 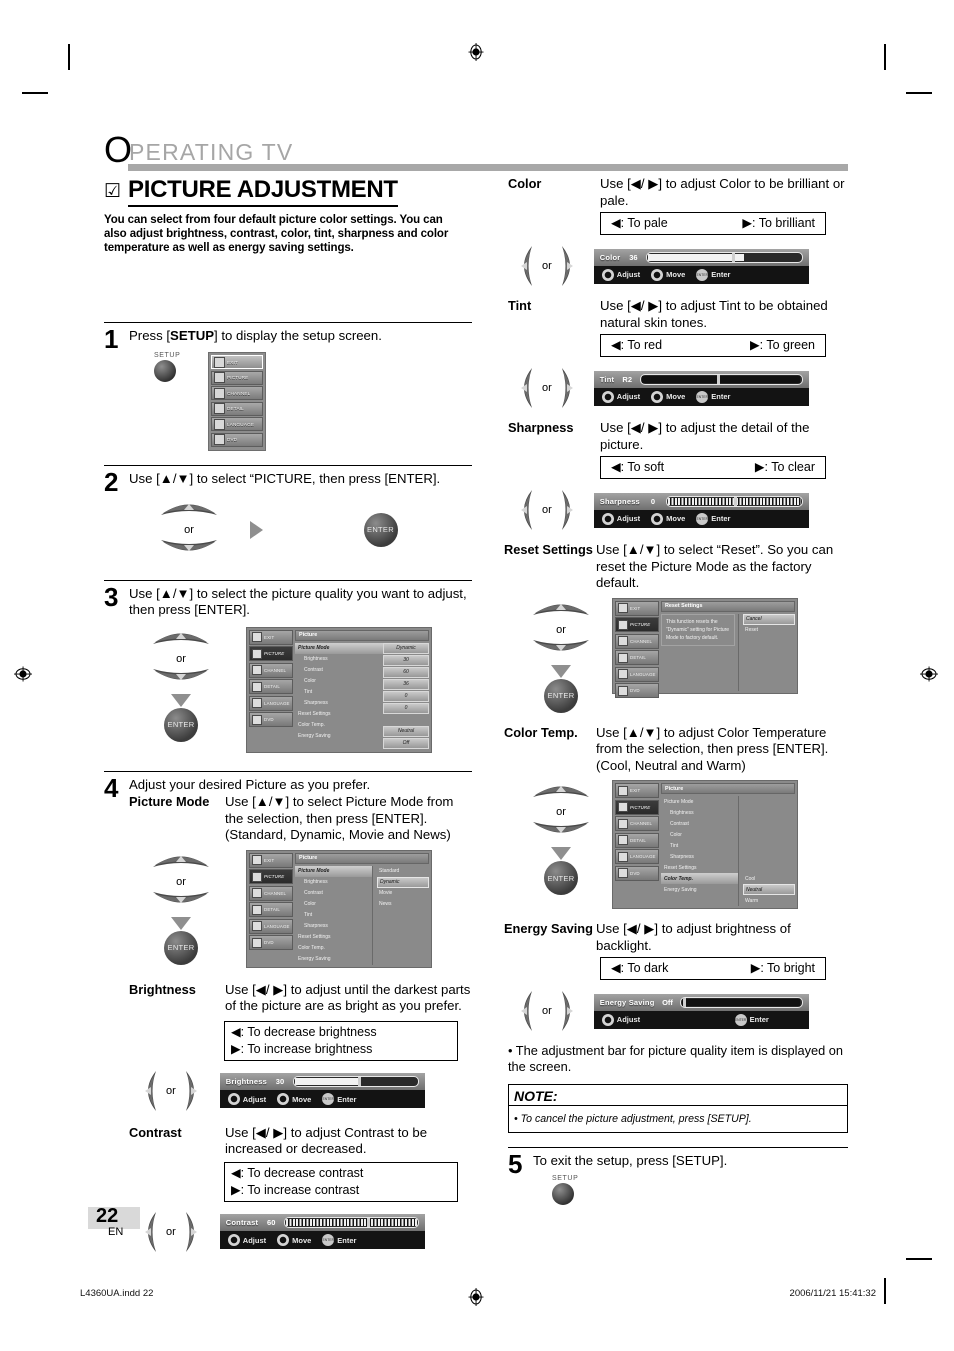 I want to click on left-right-key-pair-brightness: or, so click(x=171, y=1091).